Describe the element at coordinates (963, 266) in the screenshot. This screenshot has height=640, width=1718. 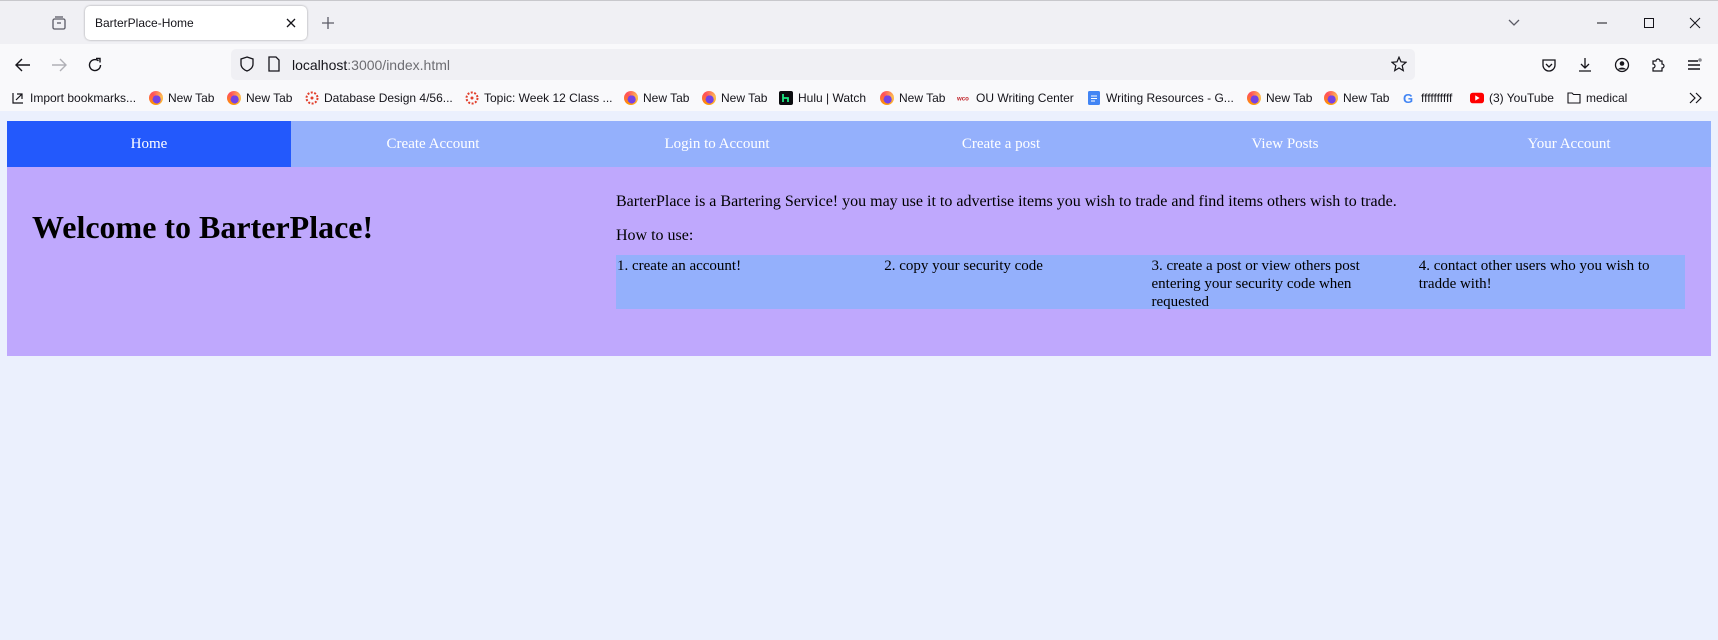
I see `step-item: 2. copy your security code` at that location.